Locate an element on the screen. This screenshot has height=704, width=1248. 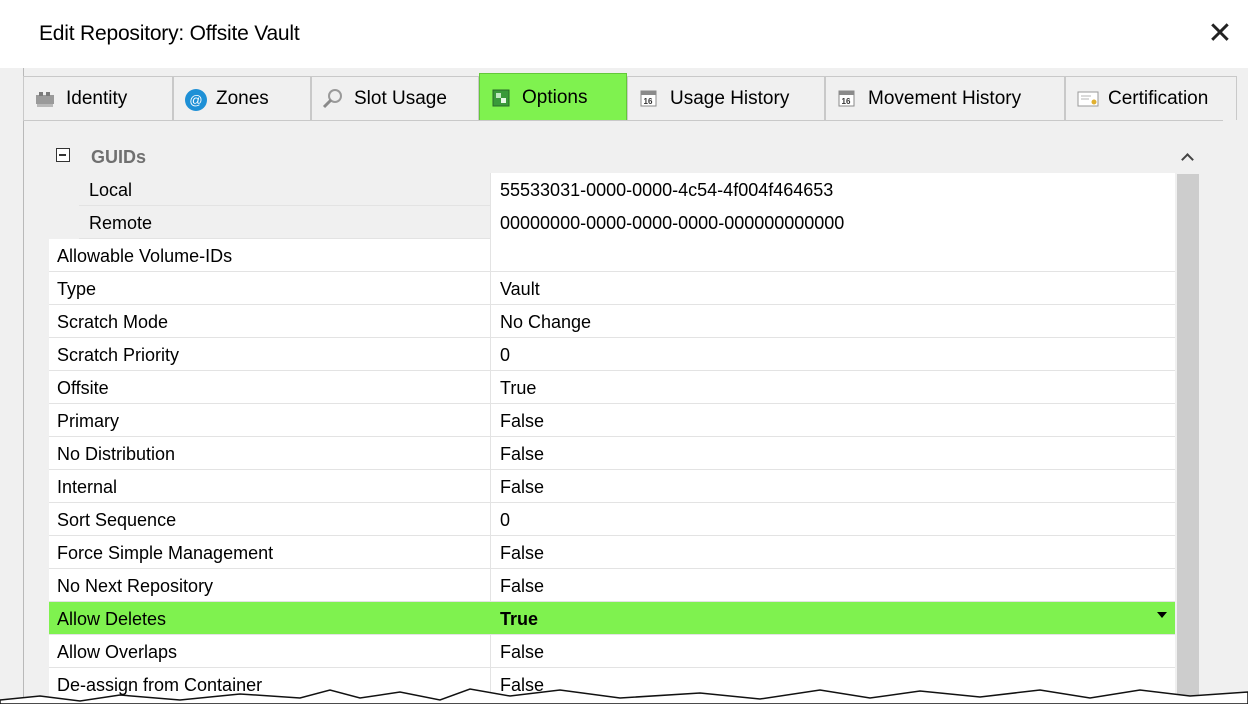
tab-label: Movement History is located at coordinates (945, 98).